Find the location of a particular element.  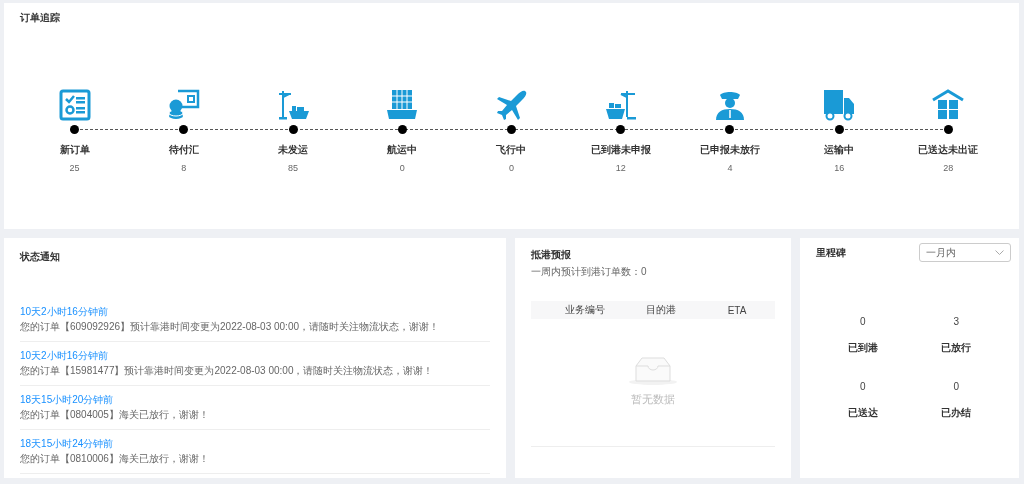

airplane-icon is located at coordinates (511, 105).